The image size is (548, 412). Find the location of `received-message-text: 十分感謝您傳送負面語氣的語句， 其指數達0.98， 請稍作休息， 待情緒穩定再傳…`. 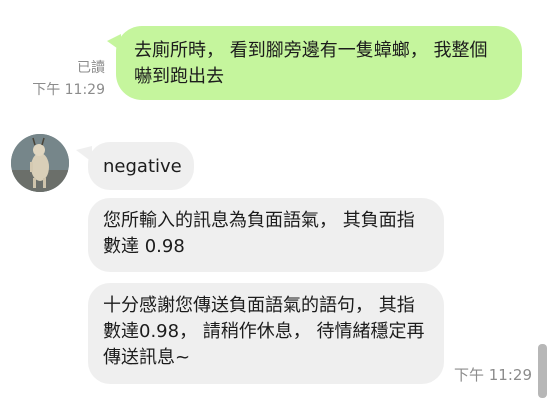

received-message-text: 十分感謝您傳送負面語氣的語句， 其指數達0.98， 請稍作休息， 待情緒穩定再傳… is located at coordinates (264, 331).